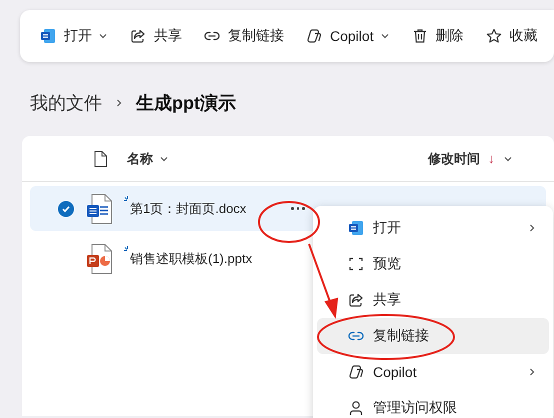  I want to click on toolbar-button: Copilot, so click(348, 36).